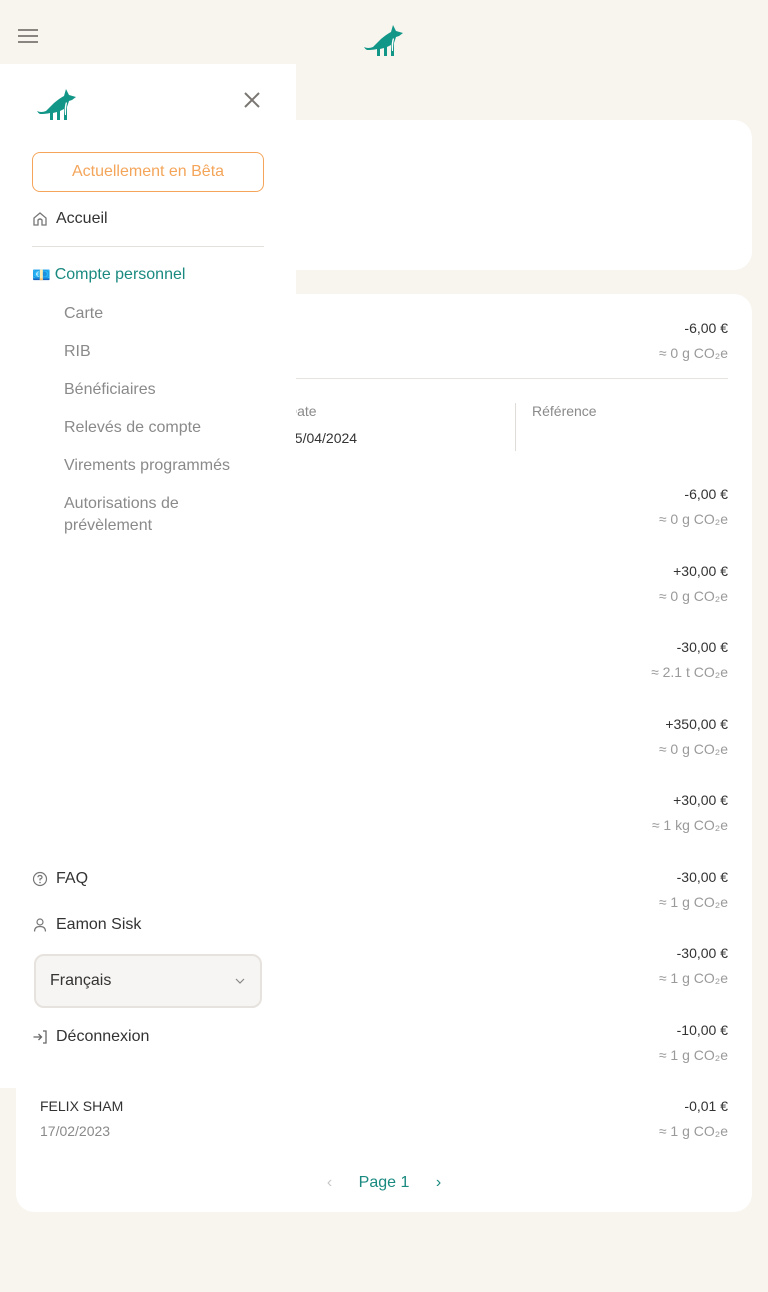  I want to click on nav-item-home: Accueil, so click(70, 219).